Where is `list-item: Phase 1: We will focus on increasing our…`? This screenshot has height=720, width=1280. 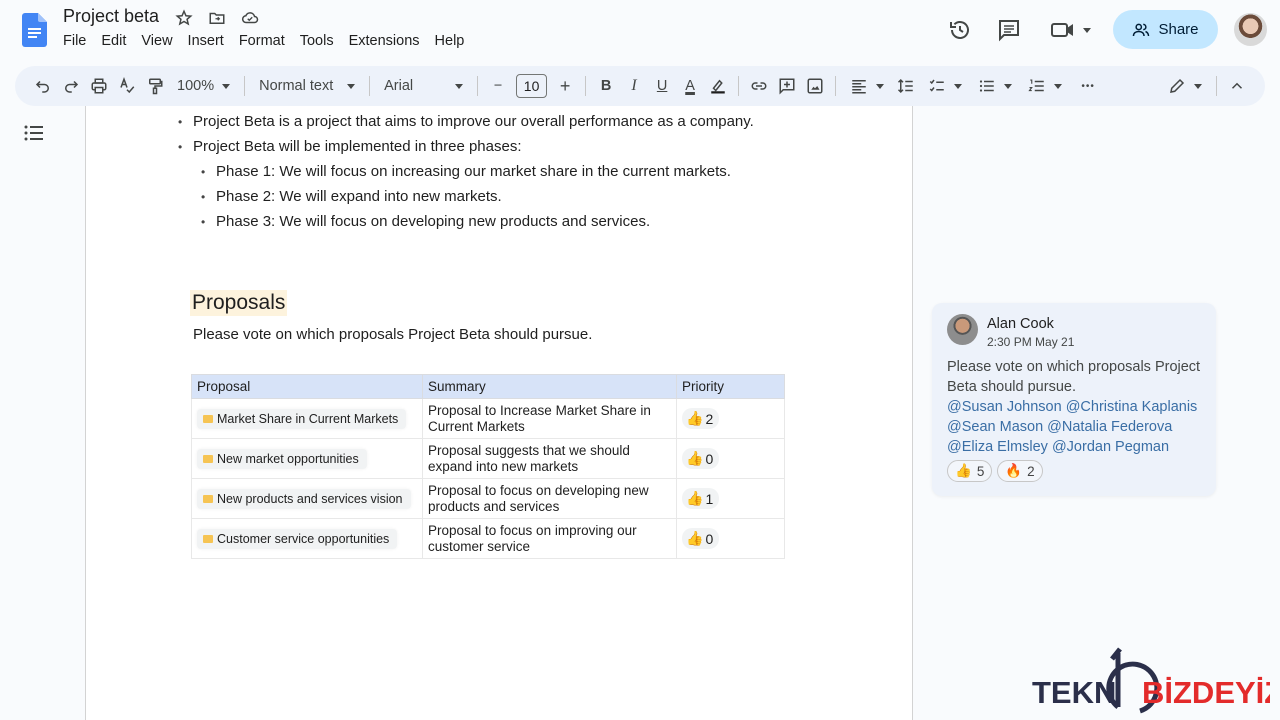 list-item: Phase 1: We will focus on increasing our… is located at coordinates (477, 176).